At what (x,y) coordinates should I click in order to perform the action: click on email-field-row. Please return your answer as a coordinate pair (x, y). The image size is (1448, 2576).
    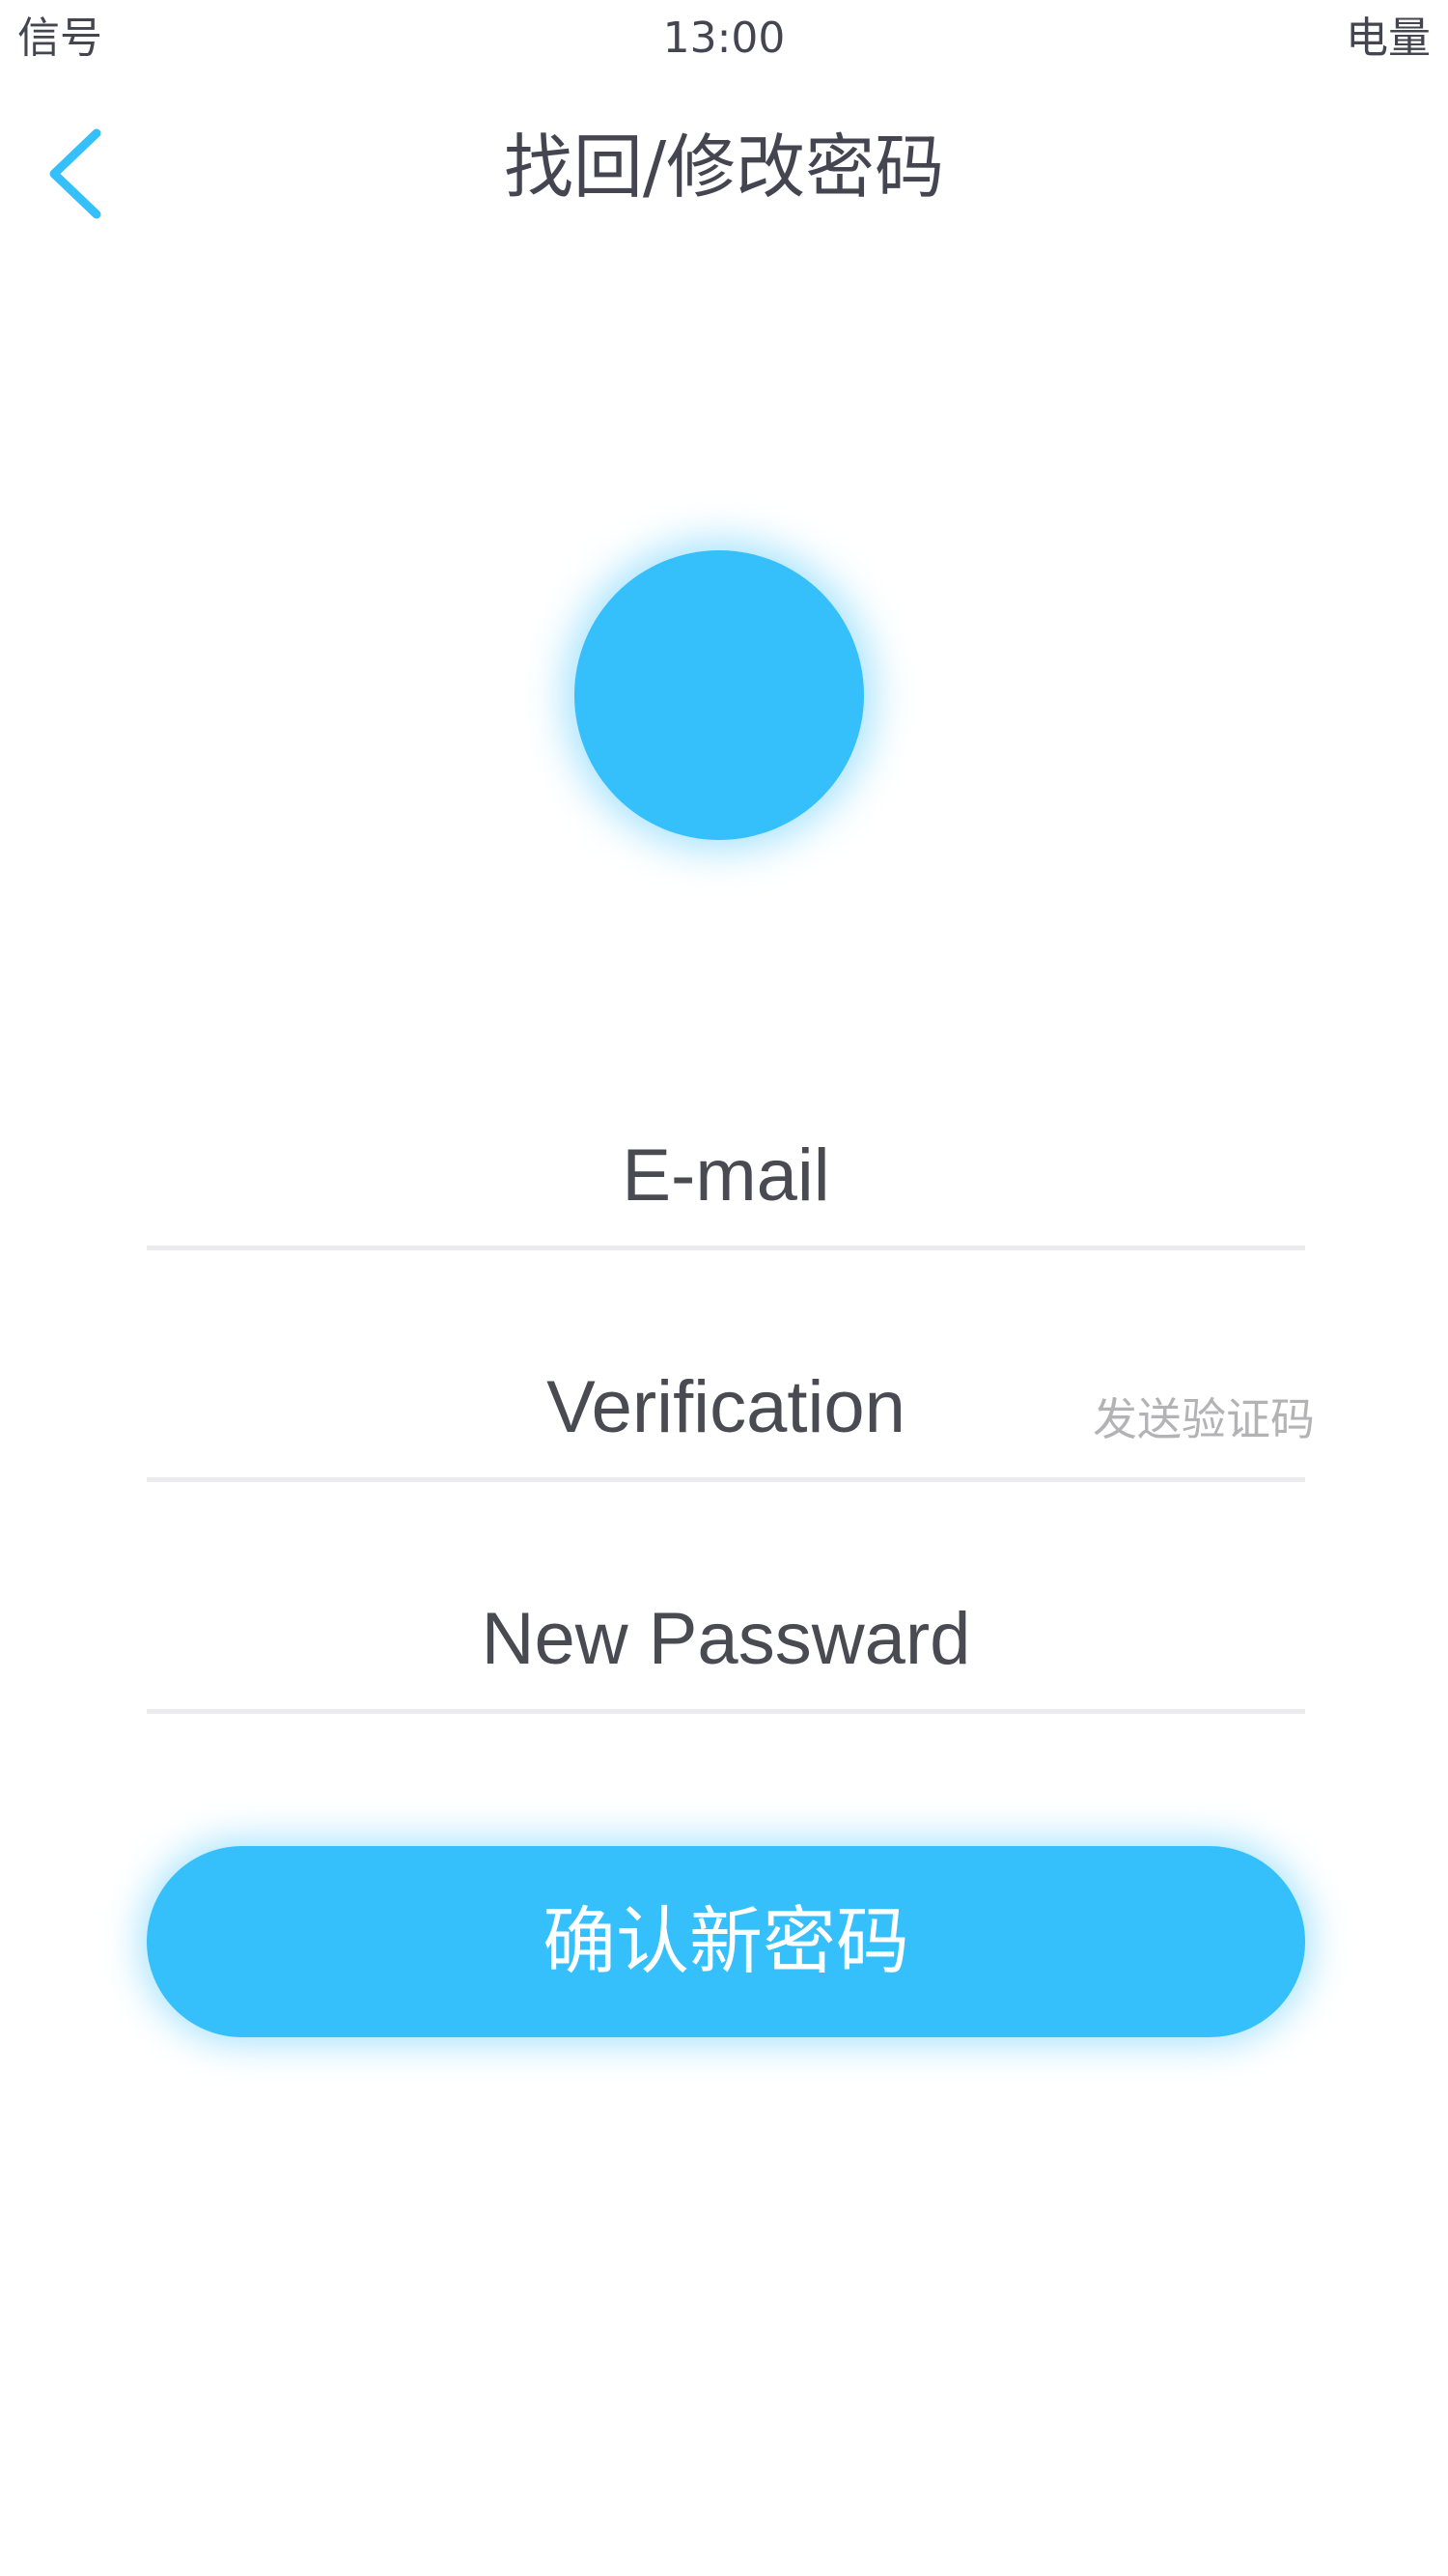
    Looking at the image, I should click on (726, 1180).